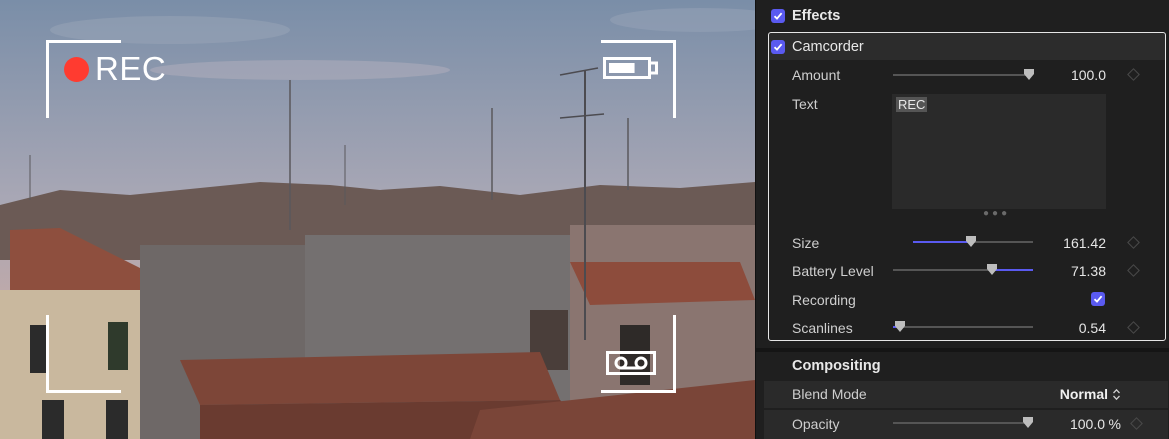 This screenshot has height=439, width=1169. What do you see at coordinates (1116, 394) in the screenshot?
I see `updown-chevron-icon` at bounding box center [1116, 394].